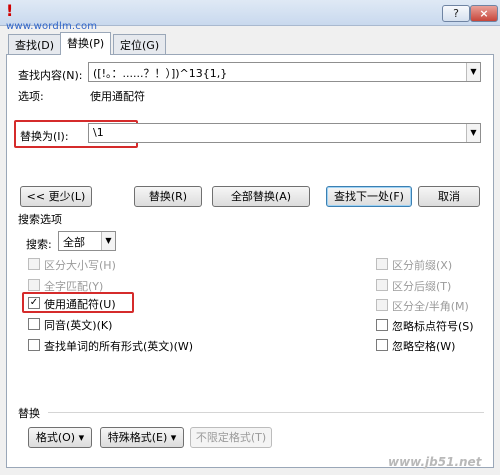 Image resolution: width=500 pixels, height=475 pixels. What do you see at coordinates (52, 26) in the screenshot?
I see `watermark-top: www.wordlm.com` at bounding box center [52, 26].